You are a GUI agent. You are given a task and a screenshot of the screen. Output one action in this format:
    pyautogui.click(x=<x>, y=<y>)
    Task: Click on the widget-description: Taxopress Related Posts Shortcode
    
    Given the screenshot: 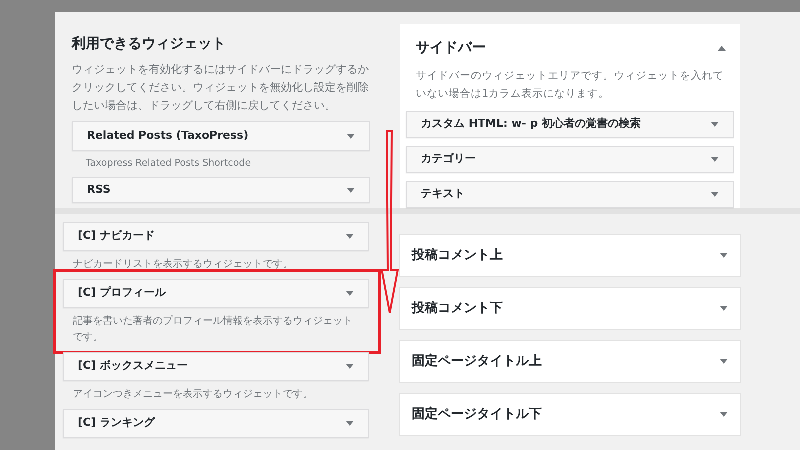 What is the action you would take?
    pyautogui.click(x=168, y=164)
    